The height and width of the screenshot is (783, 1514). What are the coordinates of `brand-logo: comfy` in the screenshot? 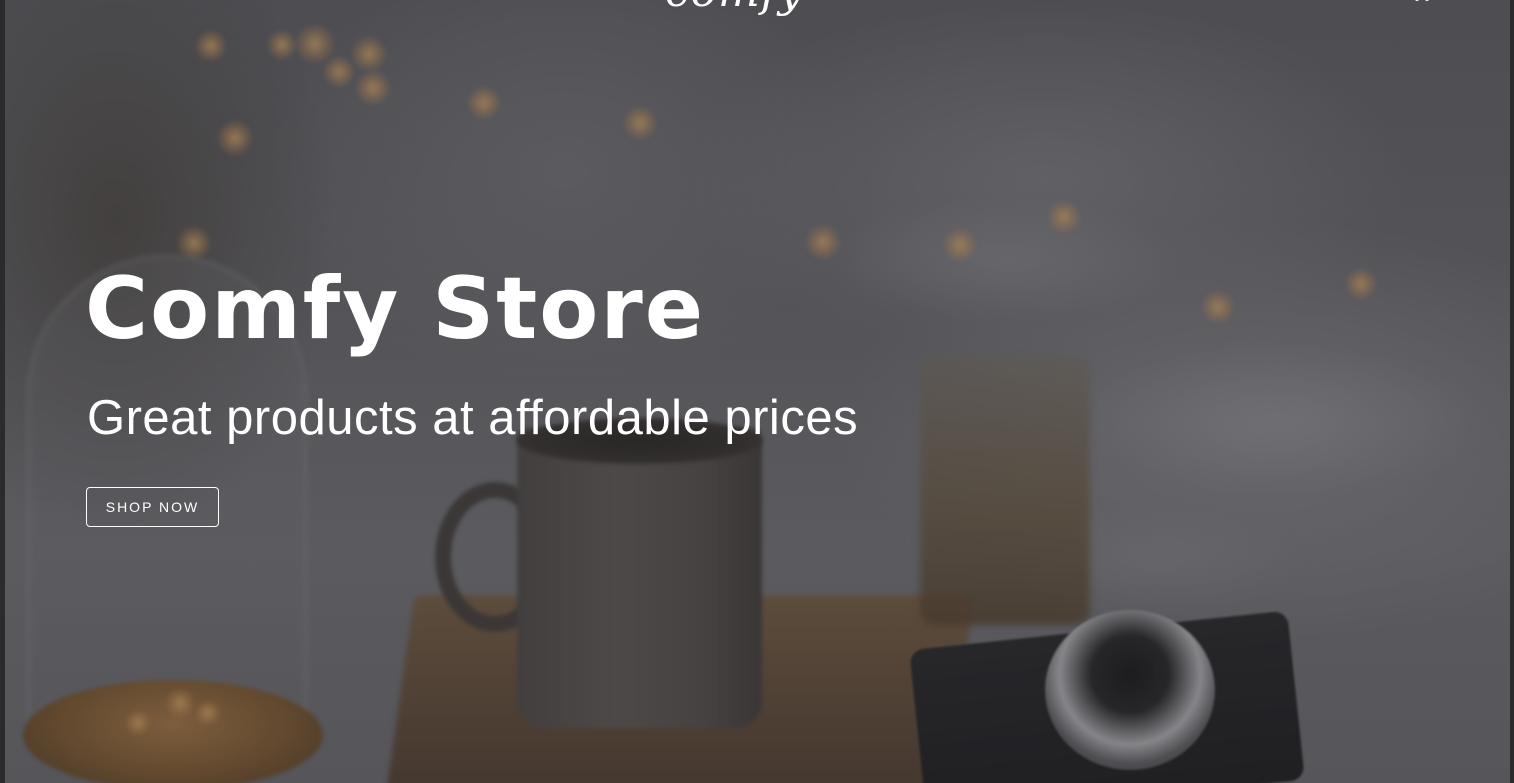 It's located at (734, 8).